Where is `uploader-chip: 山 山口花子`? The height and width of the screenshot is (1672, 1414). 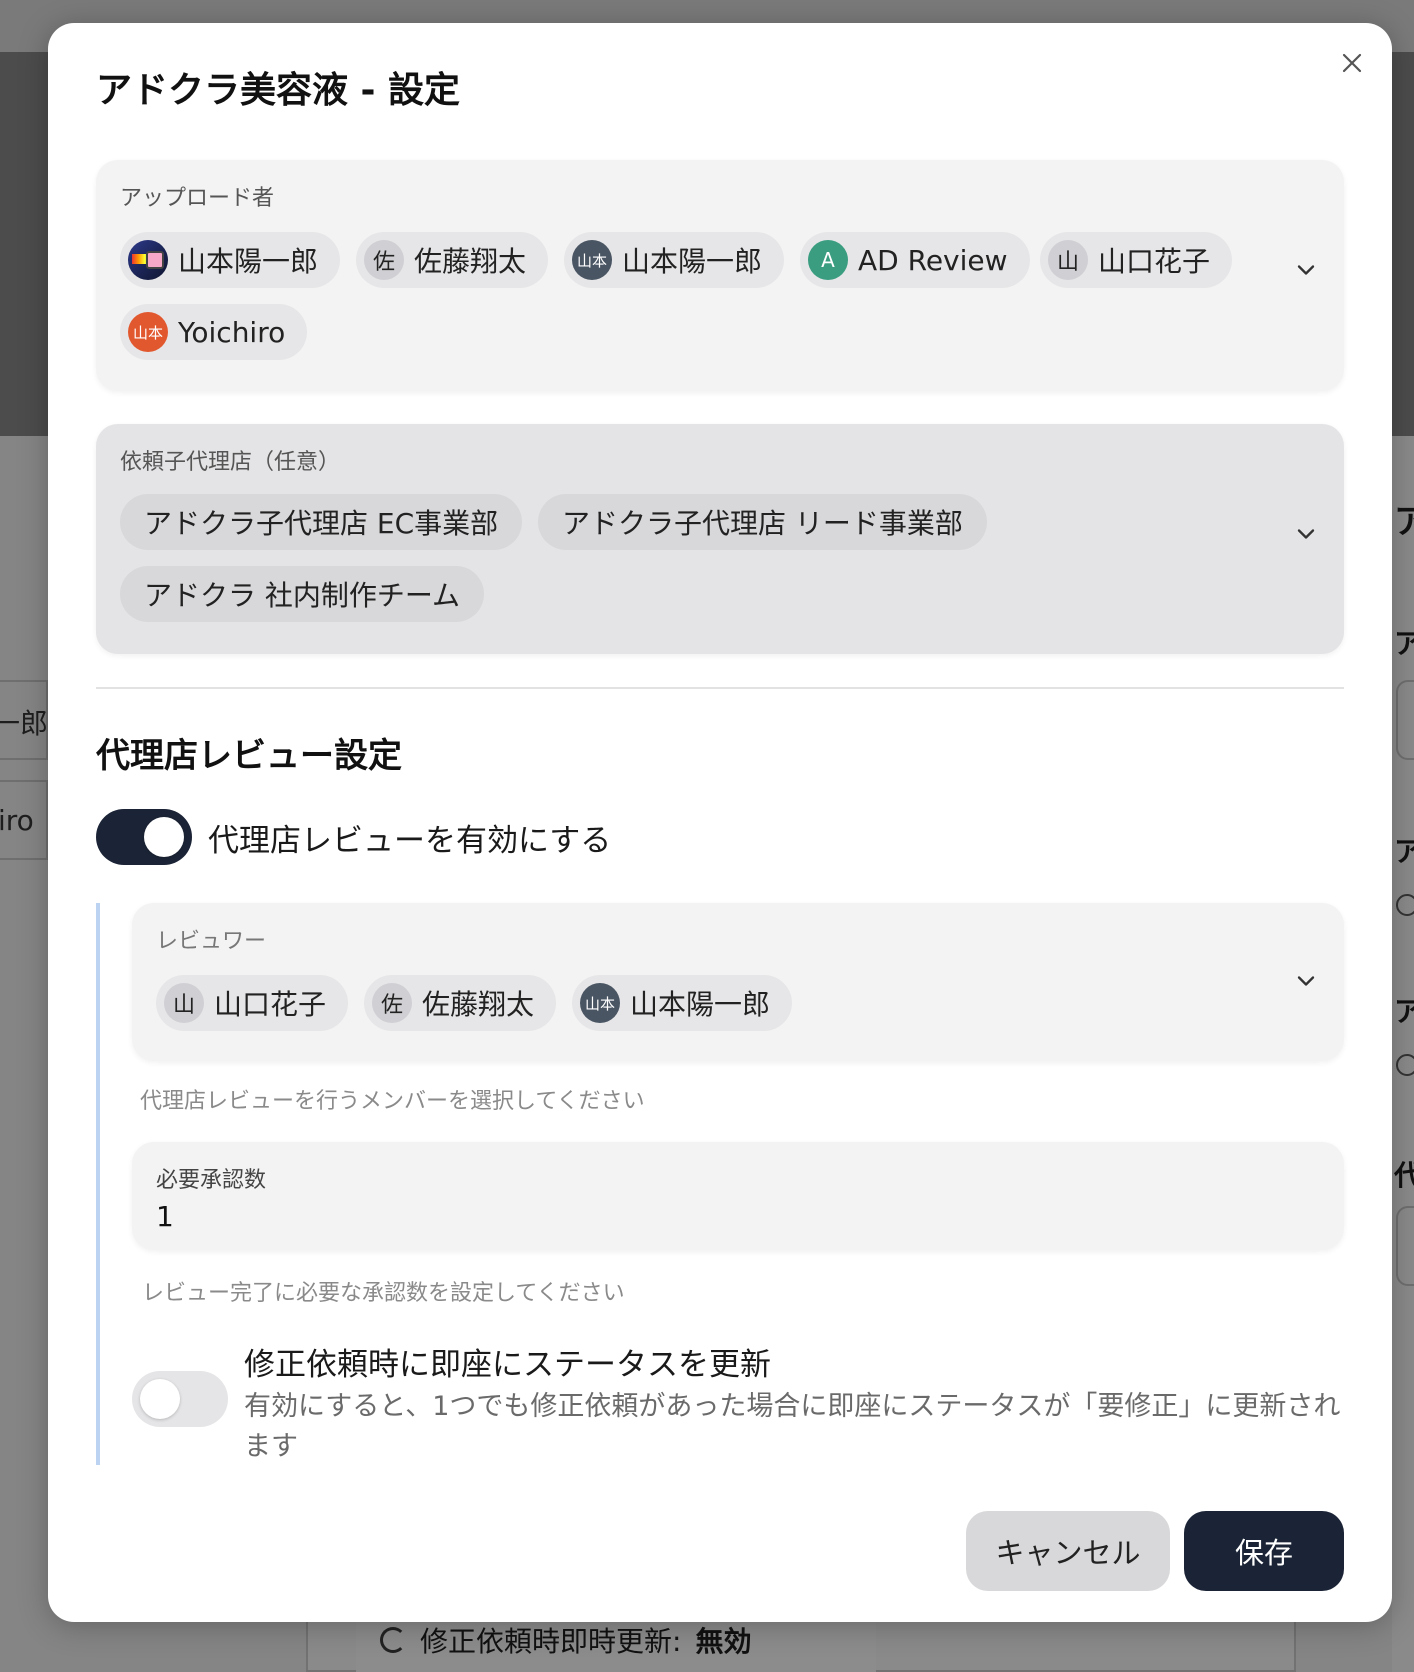 uploader-chip: 山 山口花子 is located at coordinates (1136, 260).